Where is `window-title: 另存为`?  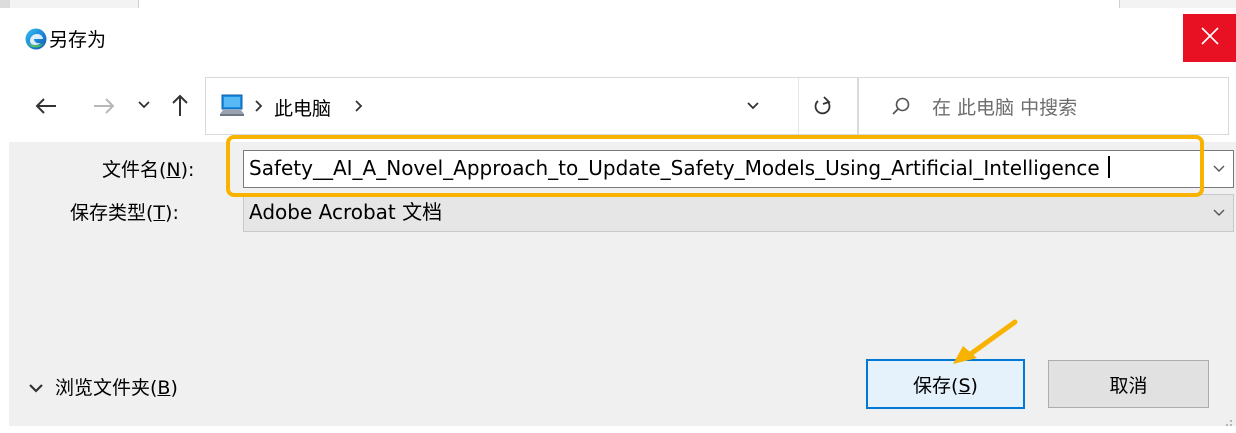 window-title: 另存为 is located at coordinates (78, 40).